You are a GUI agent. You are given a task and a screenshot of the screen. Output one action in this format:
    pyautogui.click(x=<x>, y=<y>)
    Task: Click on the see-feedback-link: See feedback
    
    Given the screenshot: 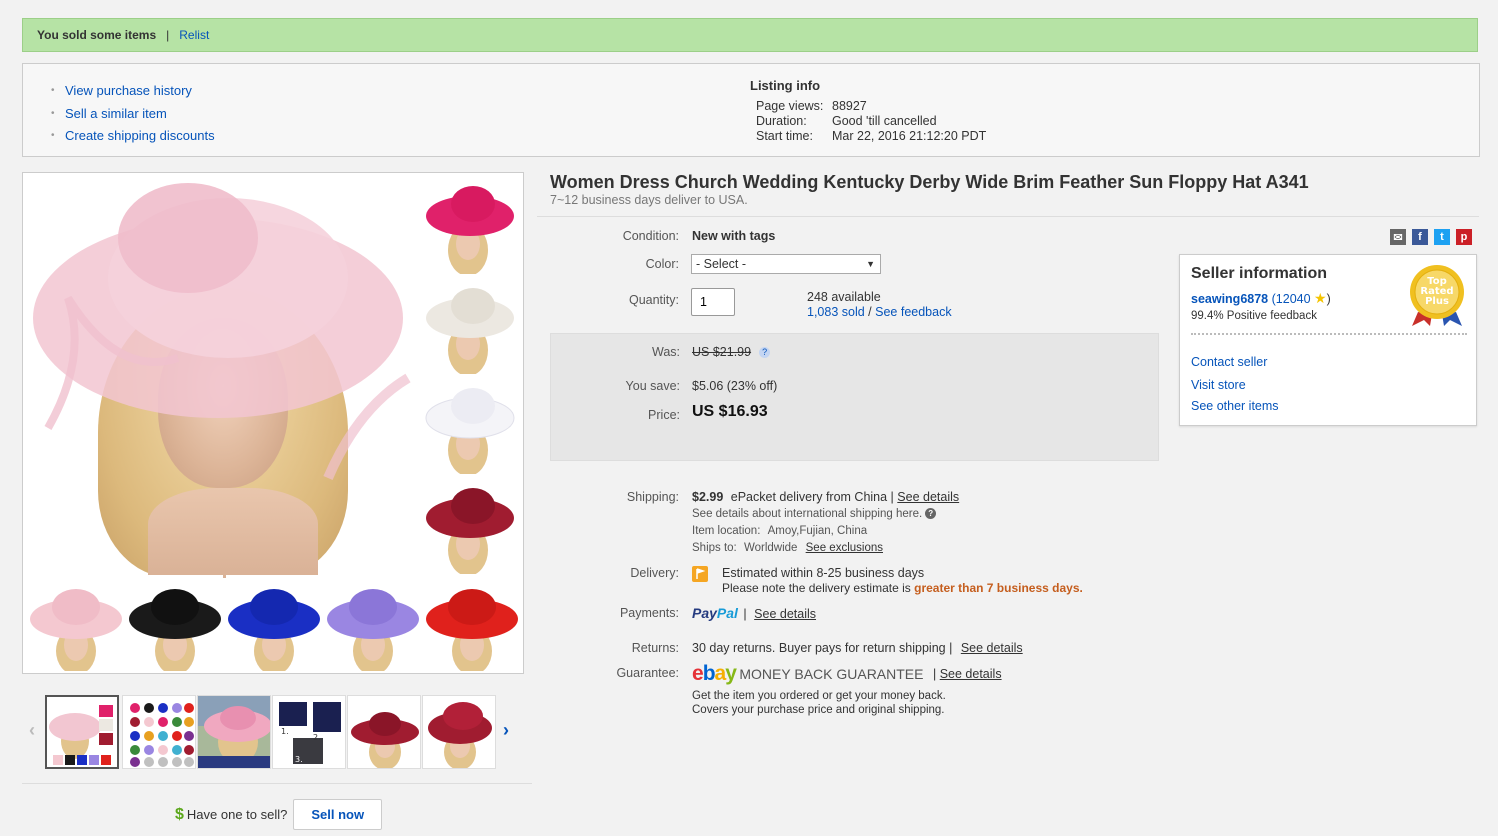 What is the action you would take?
    pyautogui.click(x=913, y=312)
    